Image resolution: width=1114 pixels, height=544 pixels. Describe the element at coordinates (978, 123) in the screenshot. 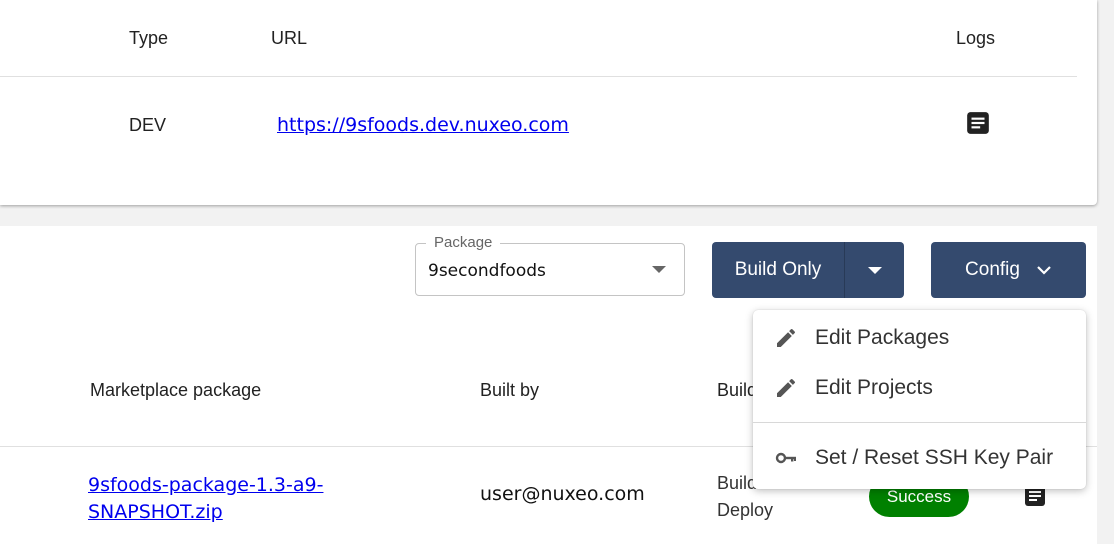

I see `log-document-icon` at that location.